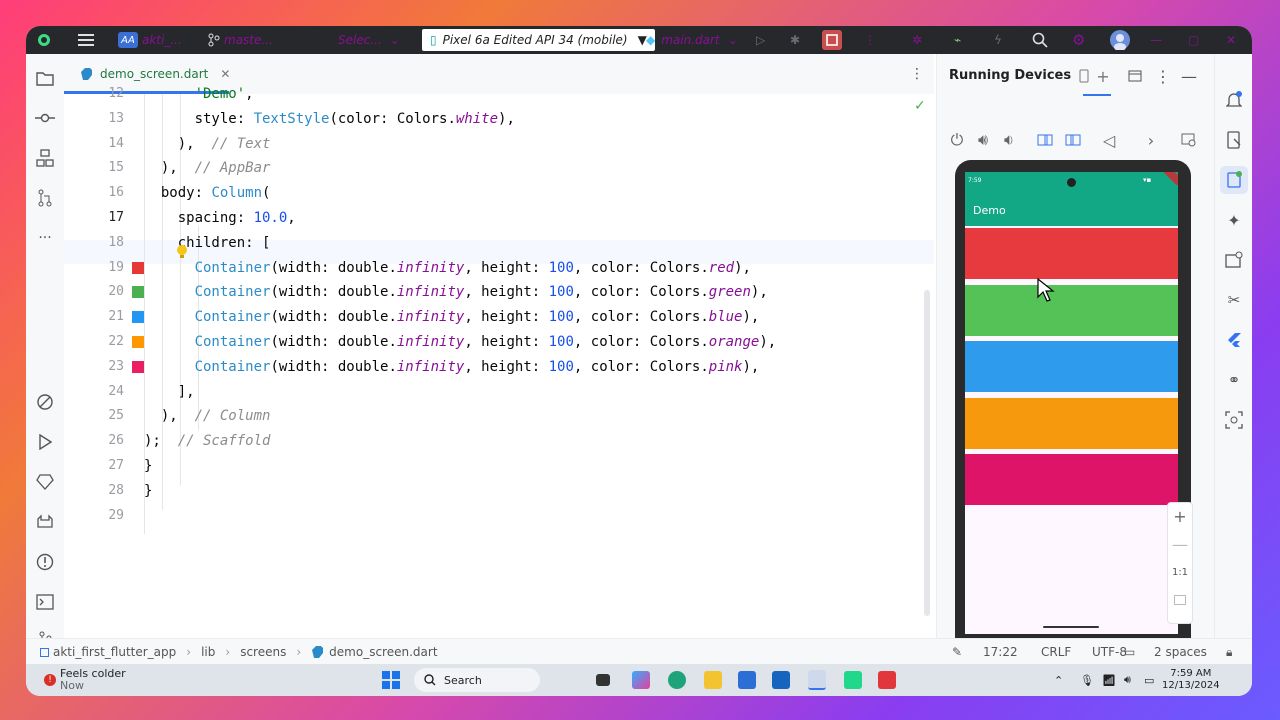 This screenshot has width=1280, height=720. What do you see at coordinates (1151, 140) in the screenshot?
I see `forward-icon: ›` at bounding box center [1151, 140].